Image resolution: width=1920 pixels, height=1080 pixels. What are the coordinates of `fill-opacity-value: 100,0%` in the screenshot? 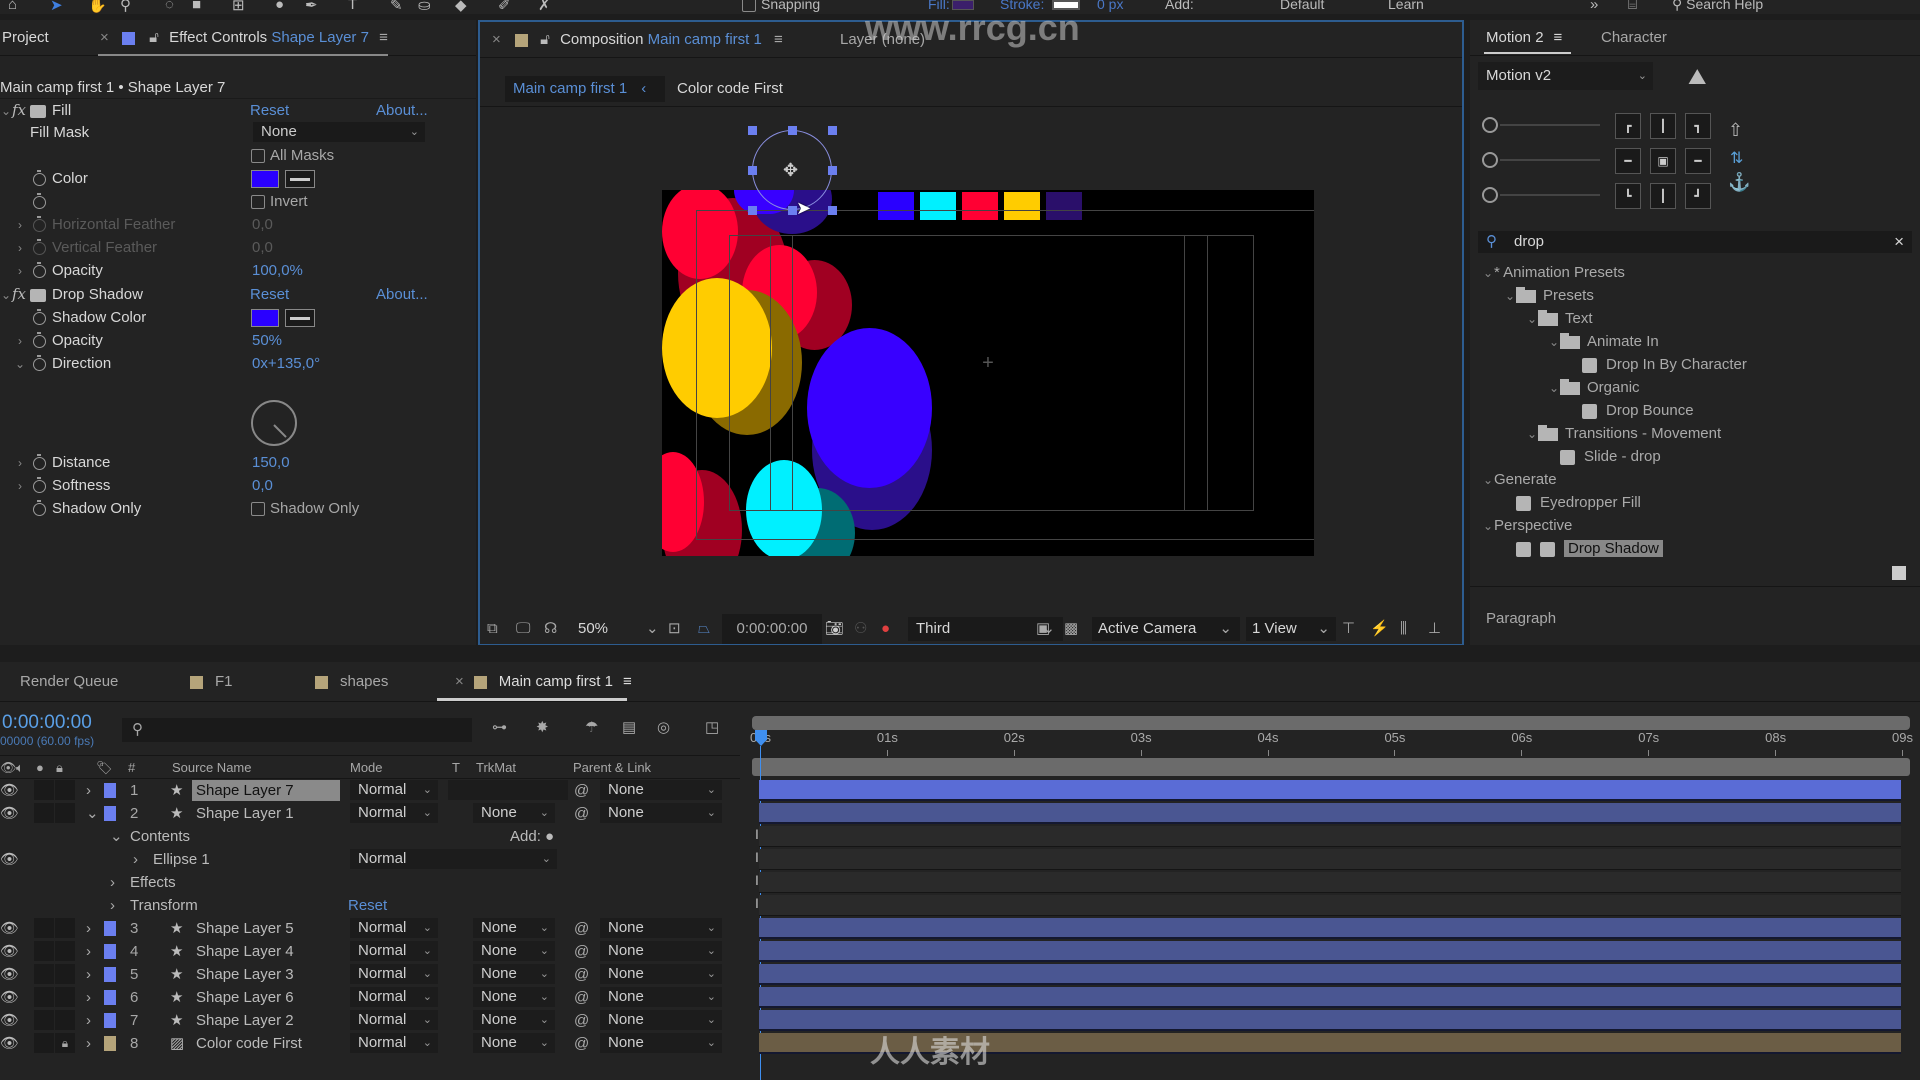 It's located at (277, 270).